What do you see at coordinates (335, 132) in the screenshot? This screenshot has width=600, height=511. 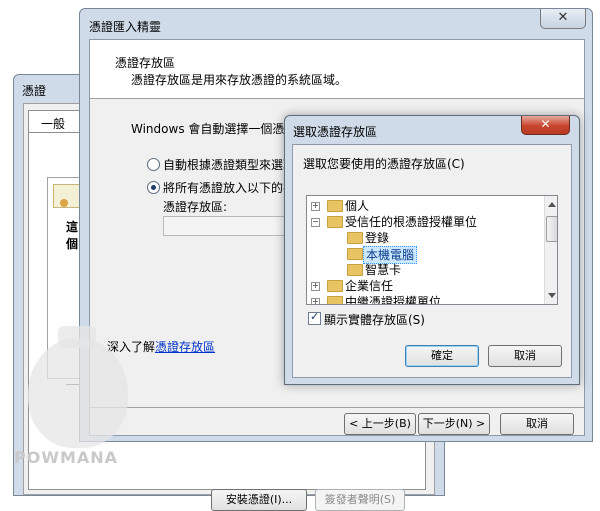 I see `dialog-title: 選取憑證存放區` at bounding box center [335, 132].